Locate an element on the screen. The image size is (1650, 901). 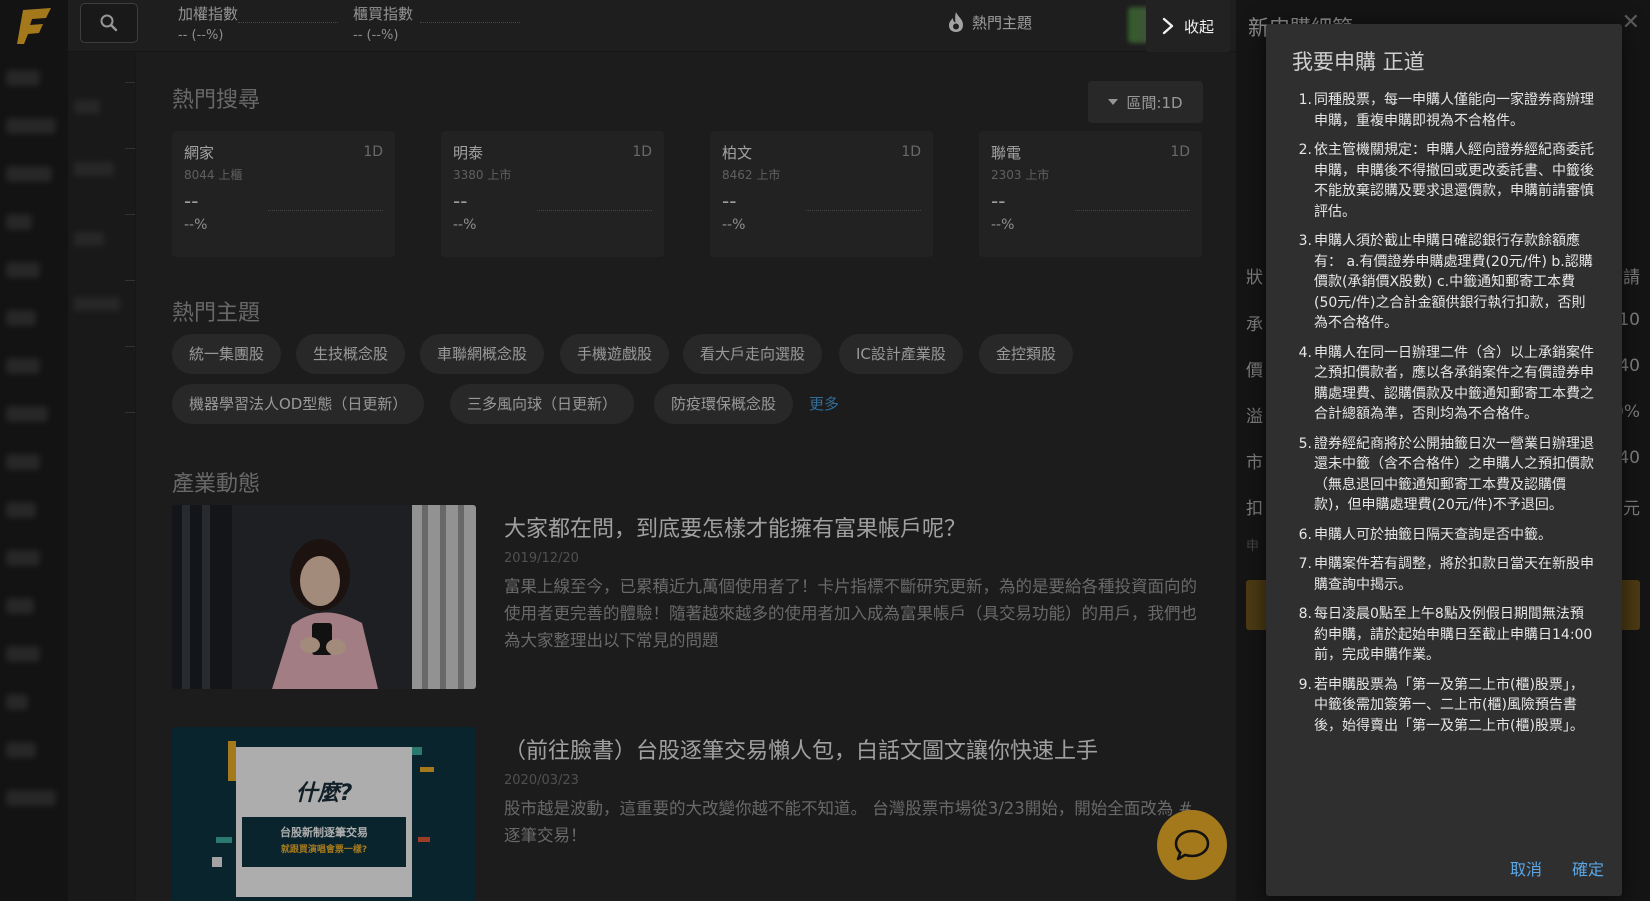
terms-item: 7. 申購案件若有調整，將於扣款日當天在新股申購查詢中揭示。 is located at coordinates (1446, 574).